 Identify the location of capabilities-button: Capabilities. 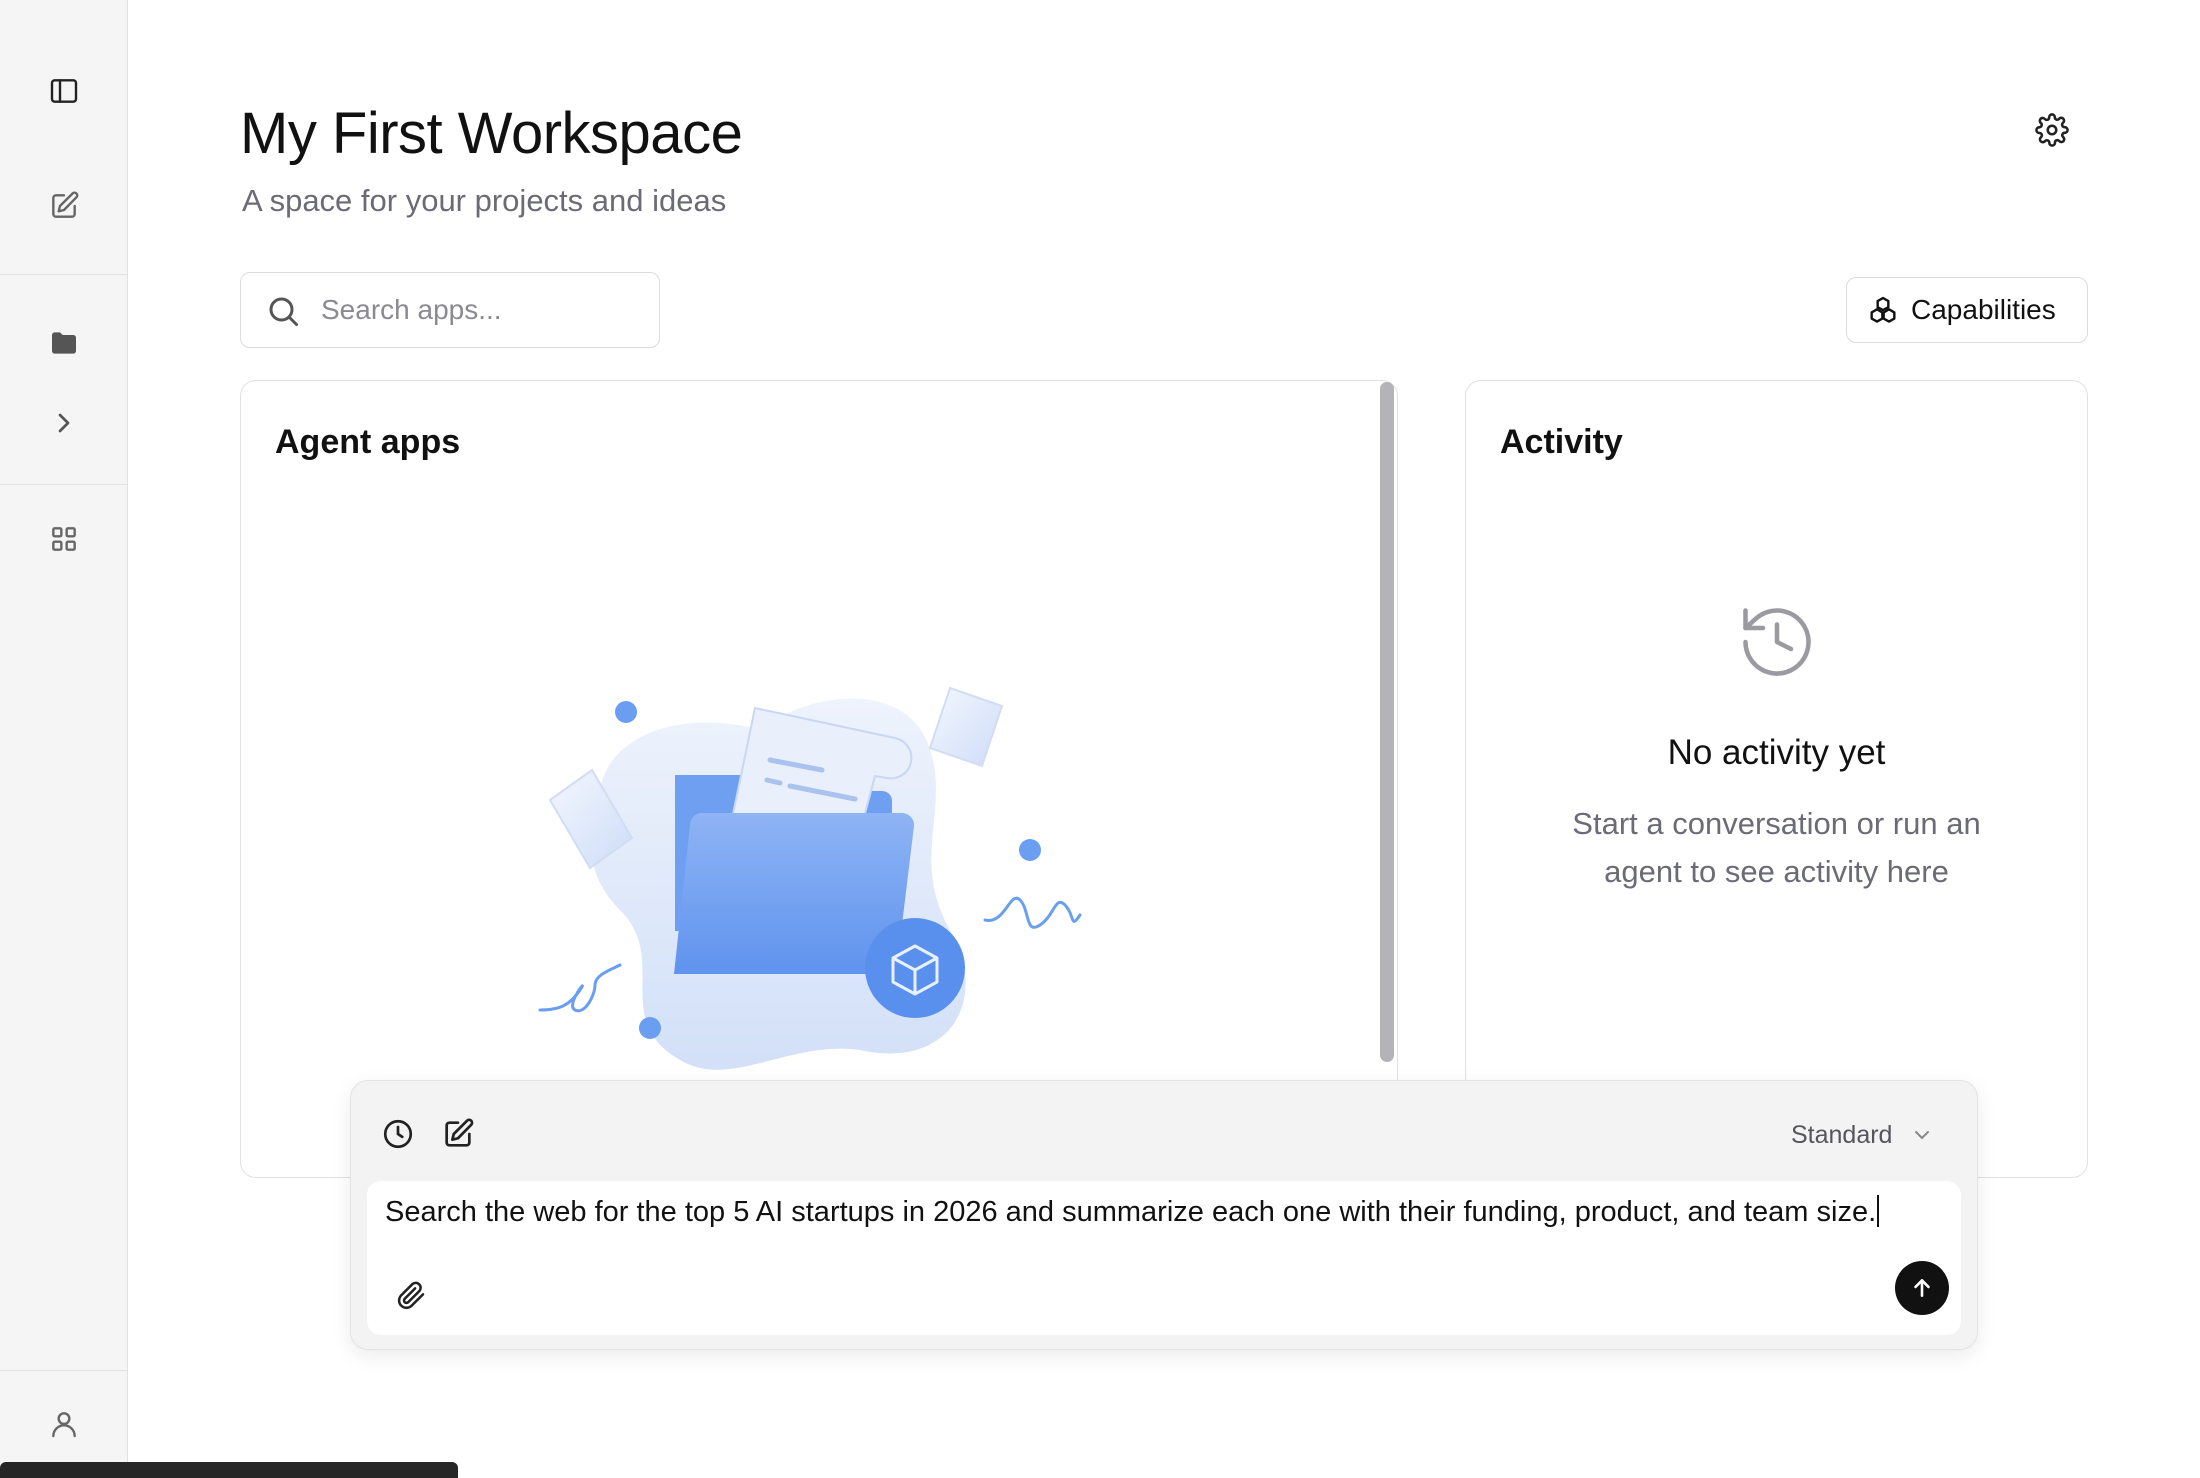
(1967, 310).